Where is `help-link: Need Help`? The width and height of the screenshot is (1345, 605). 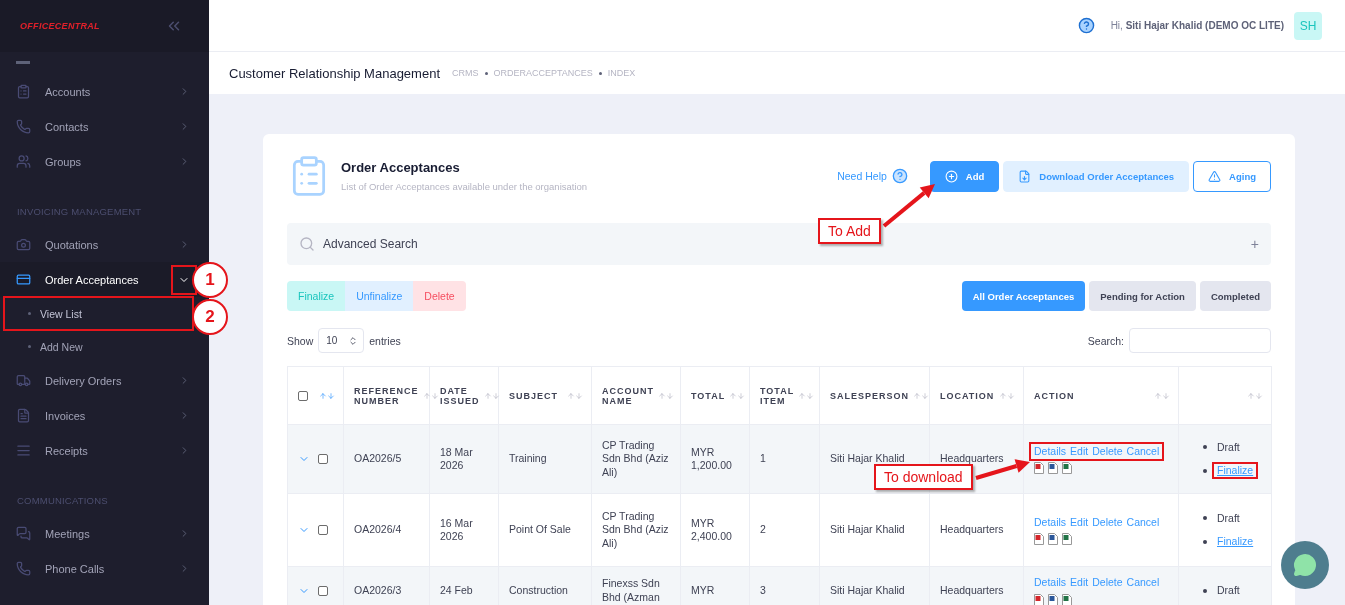
help-link: Need Help is located at coordinates (872, 176).